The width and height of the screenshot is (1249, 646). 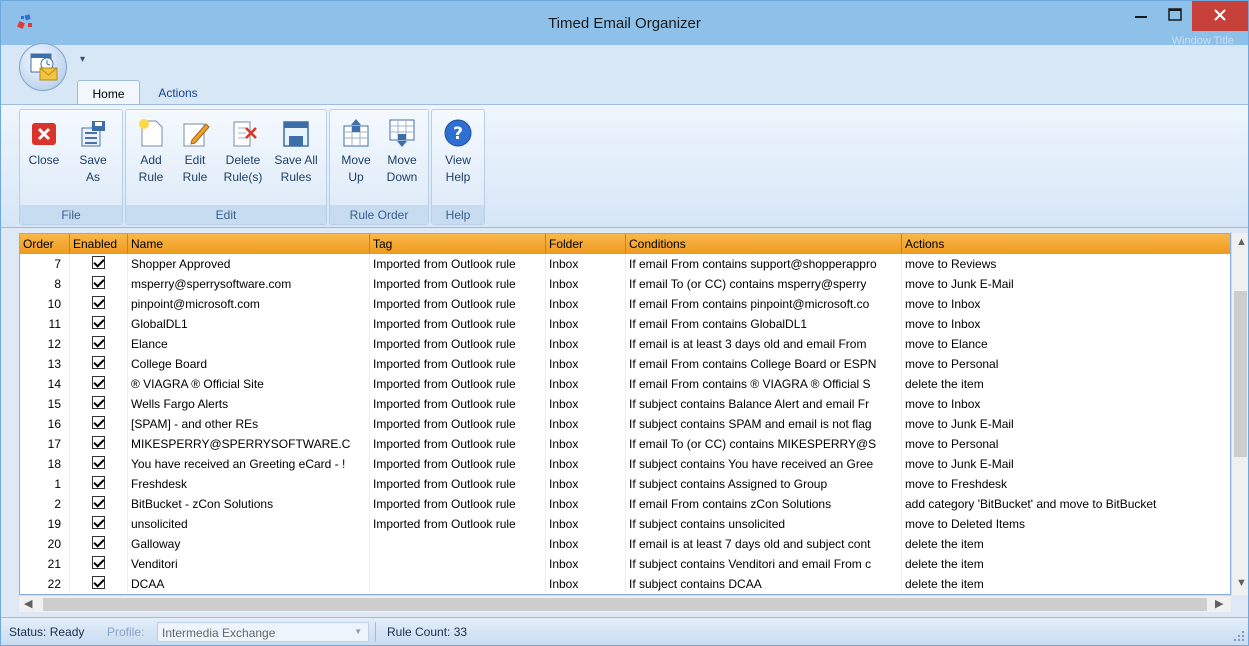 I want to click on add-rule-button: Add Rule, so click(x=151, y=159).